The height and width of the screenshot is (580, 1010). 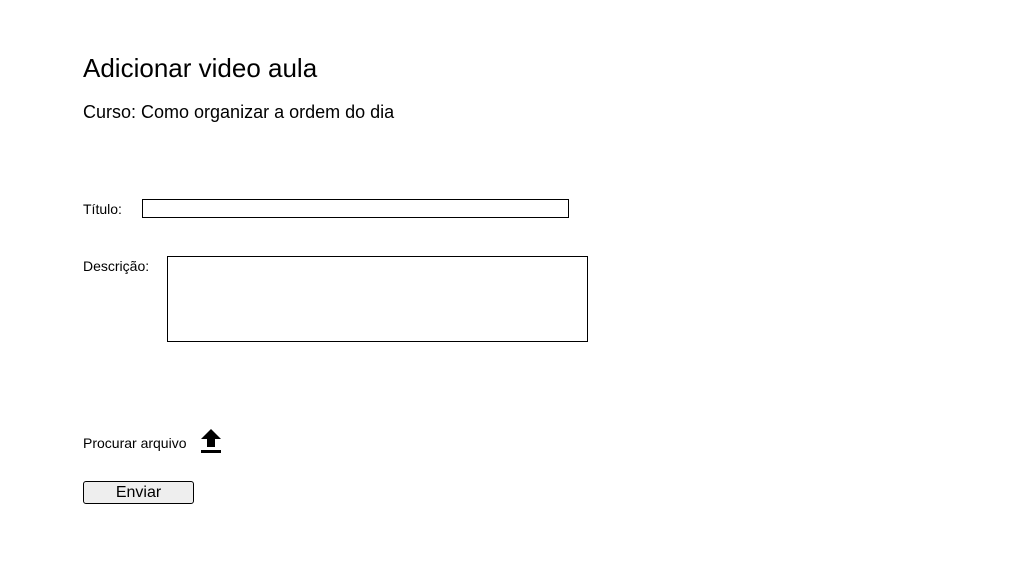 I want to click on browse-file-label: Procurar arquivo, so click(x=135, y=443).